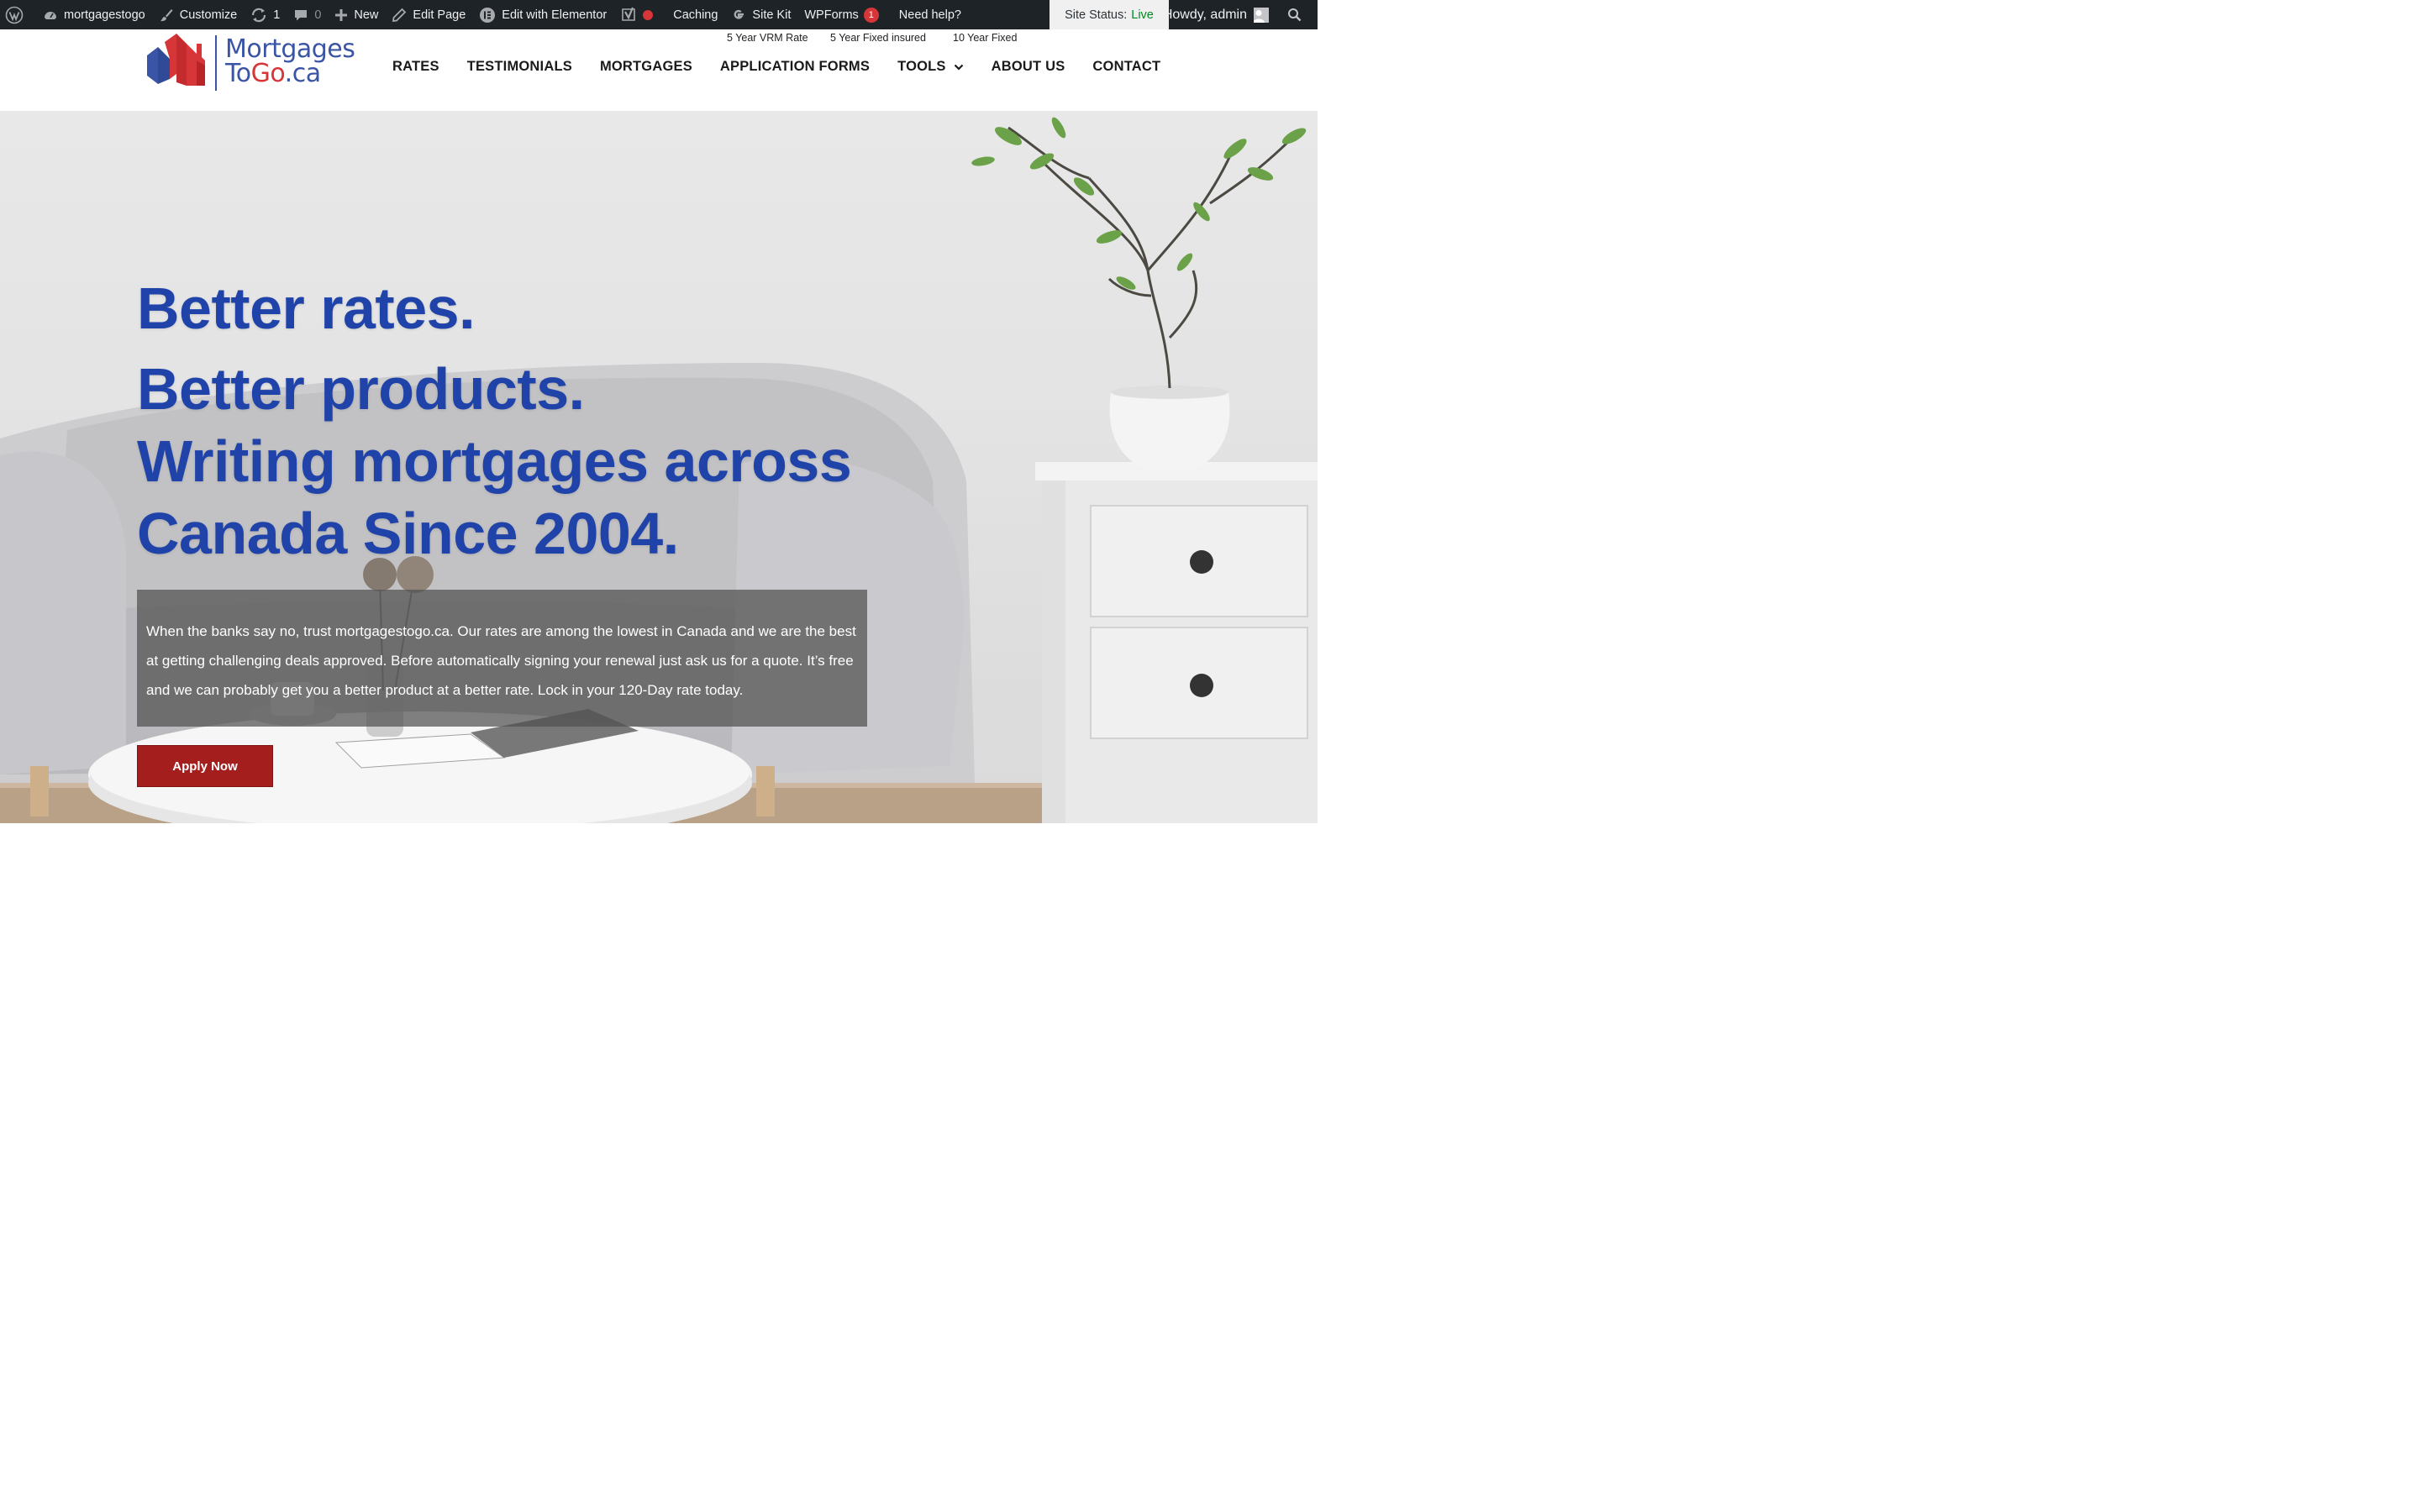 The height and width of the screenshot is (1512, 2420). Describe the element at coordinates (1142, 15) in the screenshot. I see `site-status-value: Live` at that location.